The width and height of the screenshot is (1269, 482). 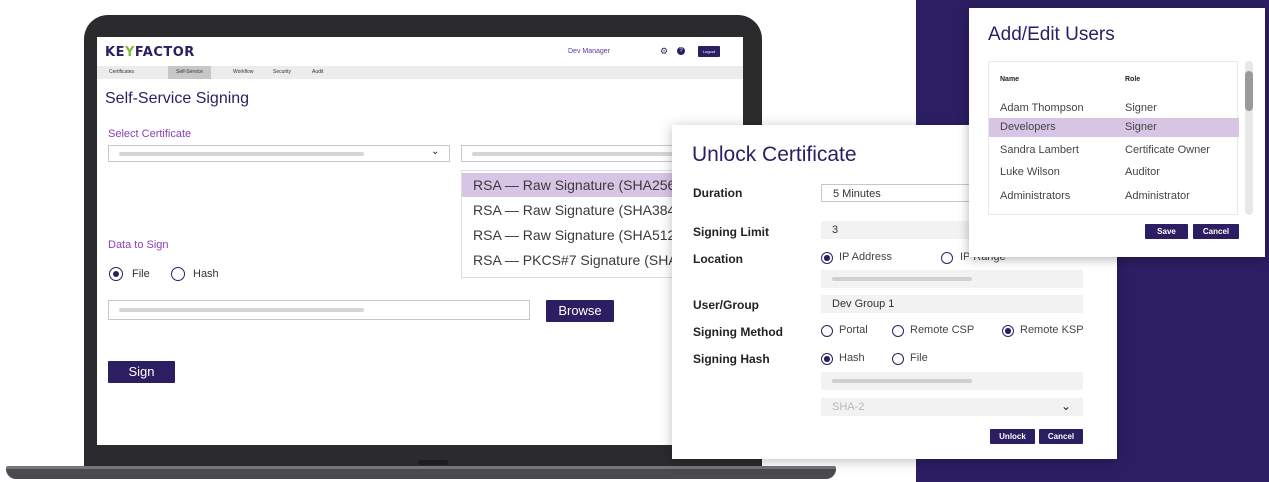 I want to click on remote-csp-label: Remote CSP, so click(x=942, y=330).